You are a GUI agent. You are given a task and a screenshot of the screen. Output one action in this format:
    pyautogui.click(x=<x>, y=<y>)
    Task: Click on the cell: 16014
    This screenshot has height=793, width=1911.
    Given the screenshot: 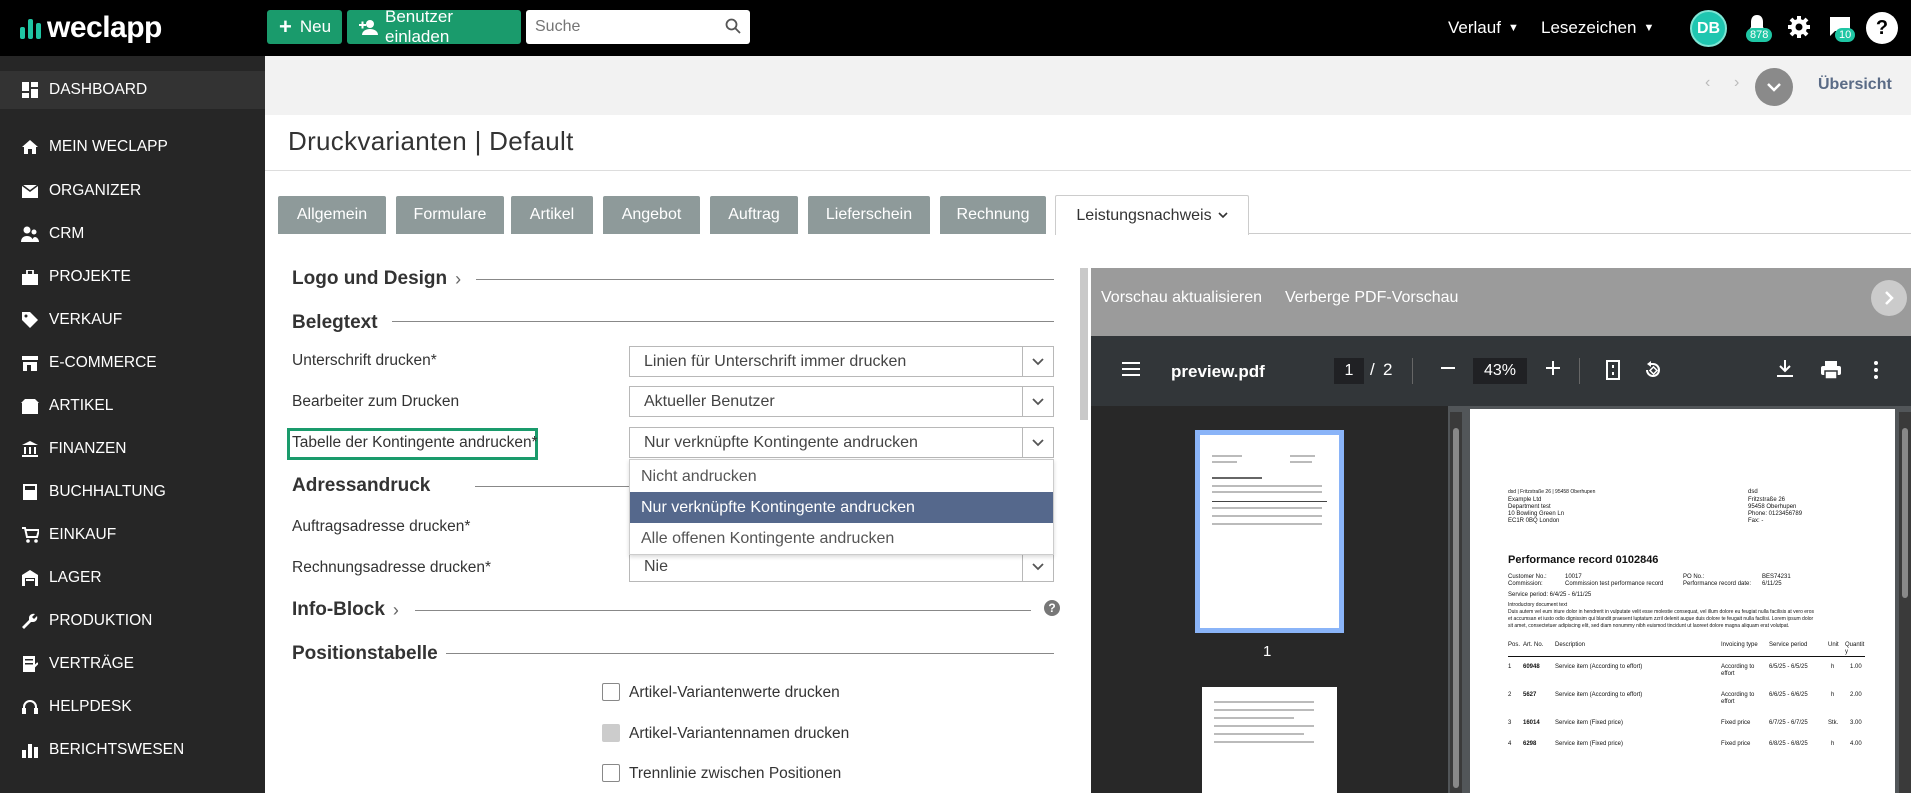 What is the action you would take?
    pyautogui.click(x=1531, y=723)
    